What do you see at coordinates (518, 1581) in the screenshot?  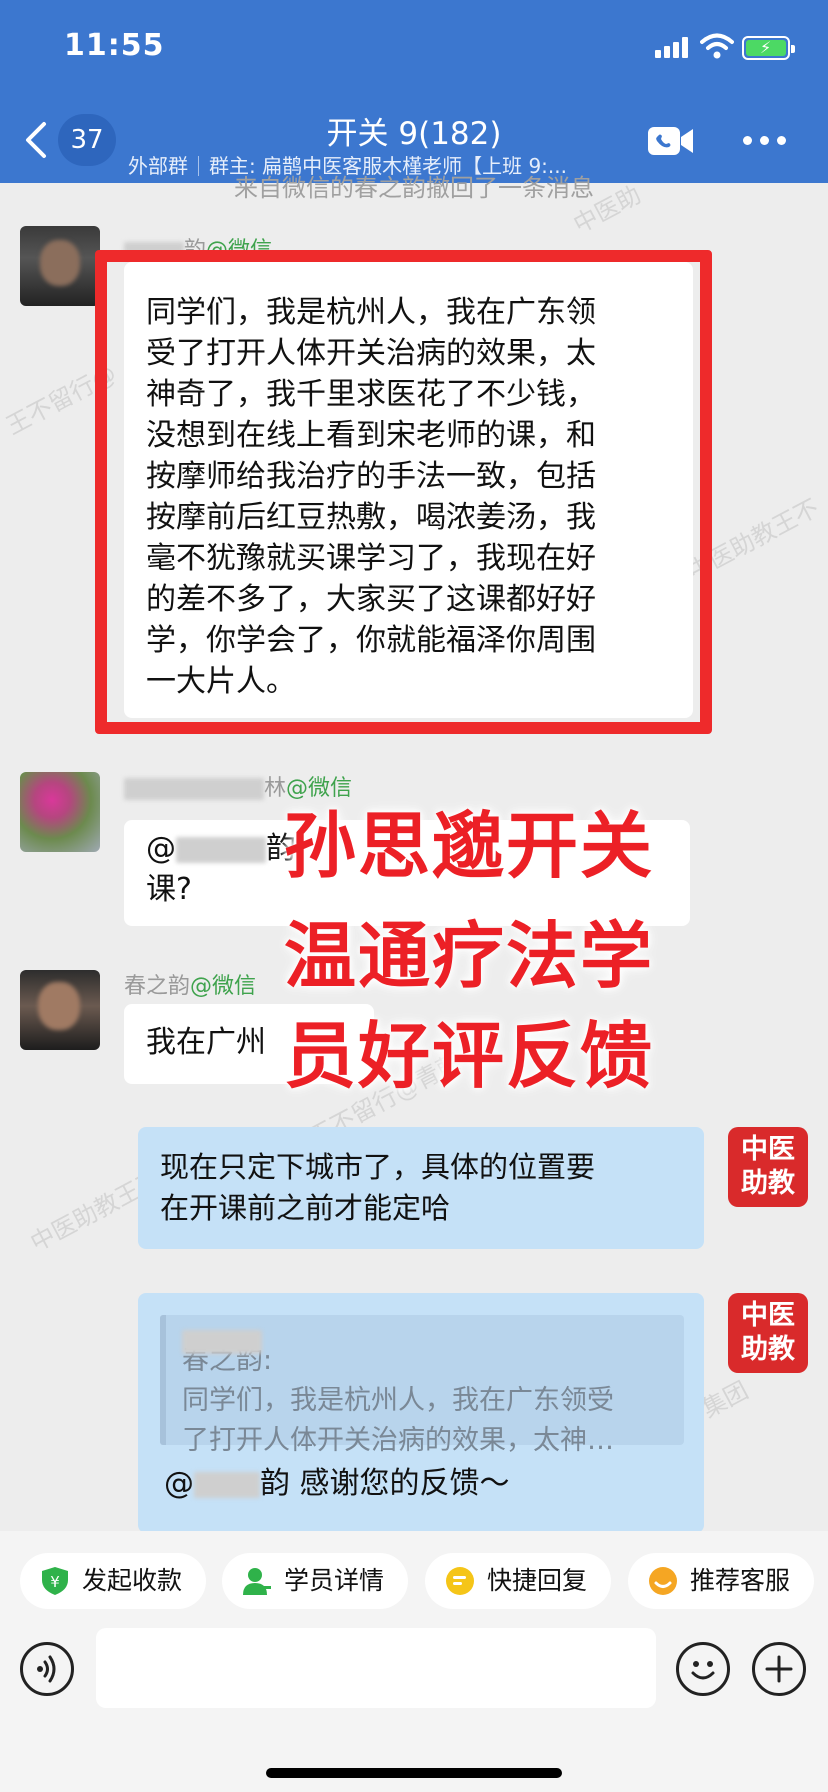 I see `quick-reply-button: 快捷回复` at bounding box center [518, 1581].